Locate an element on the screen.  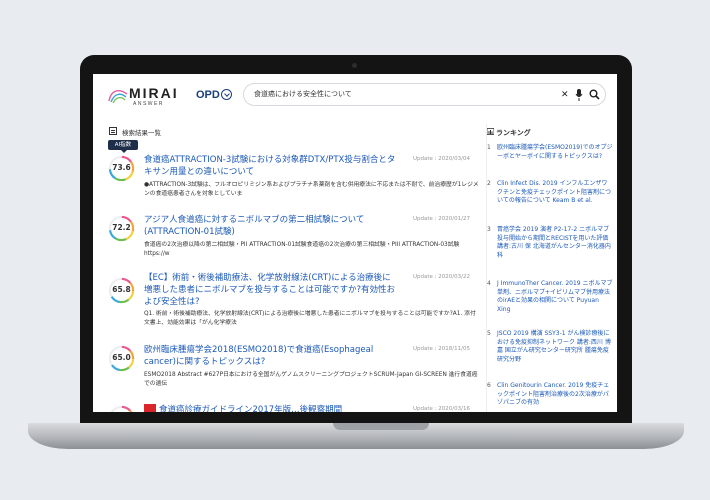
microphone-icon is located at coordinates (579, 95).